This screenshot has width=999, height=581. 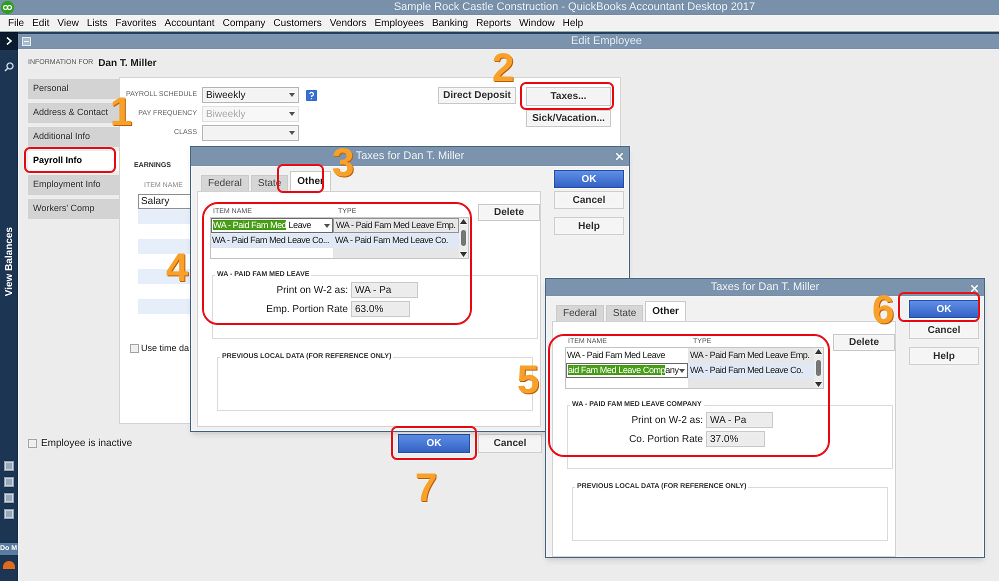 What do you see at coordinates (528, 380) in the screenshot?
I see `step-number: 5` at bounding box center [528, 380].